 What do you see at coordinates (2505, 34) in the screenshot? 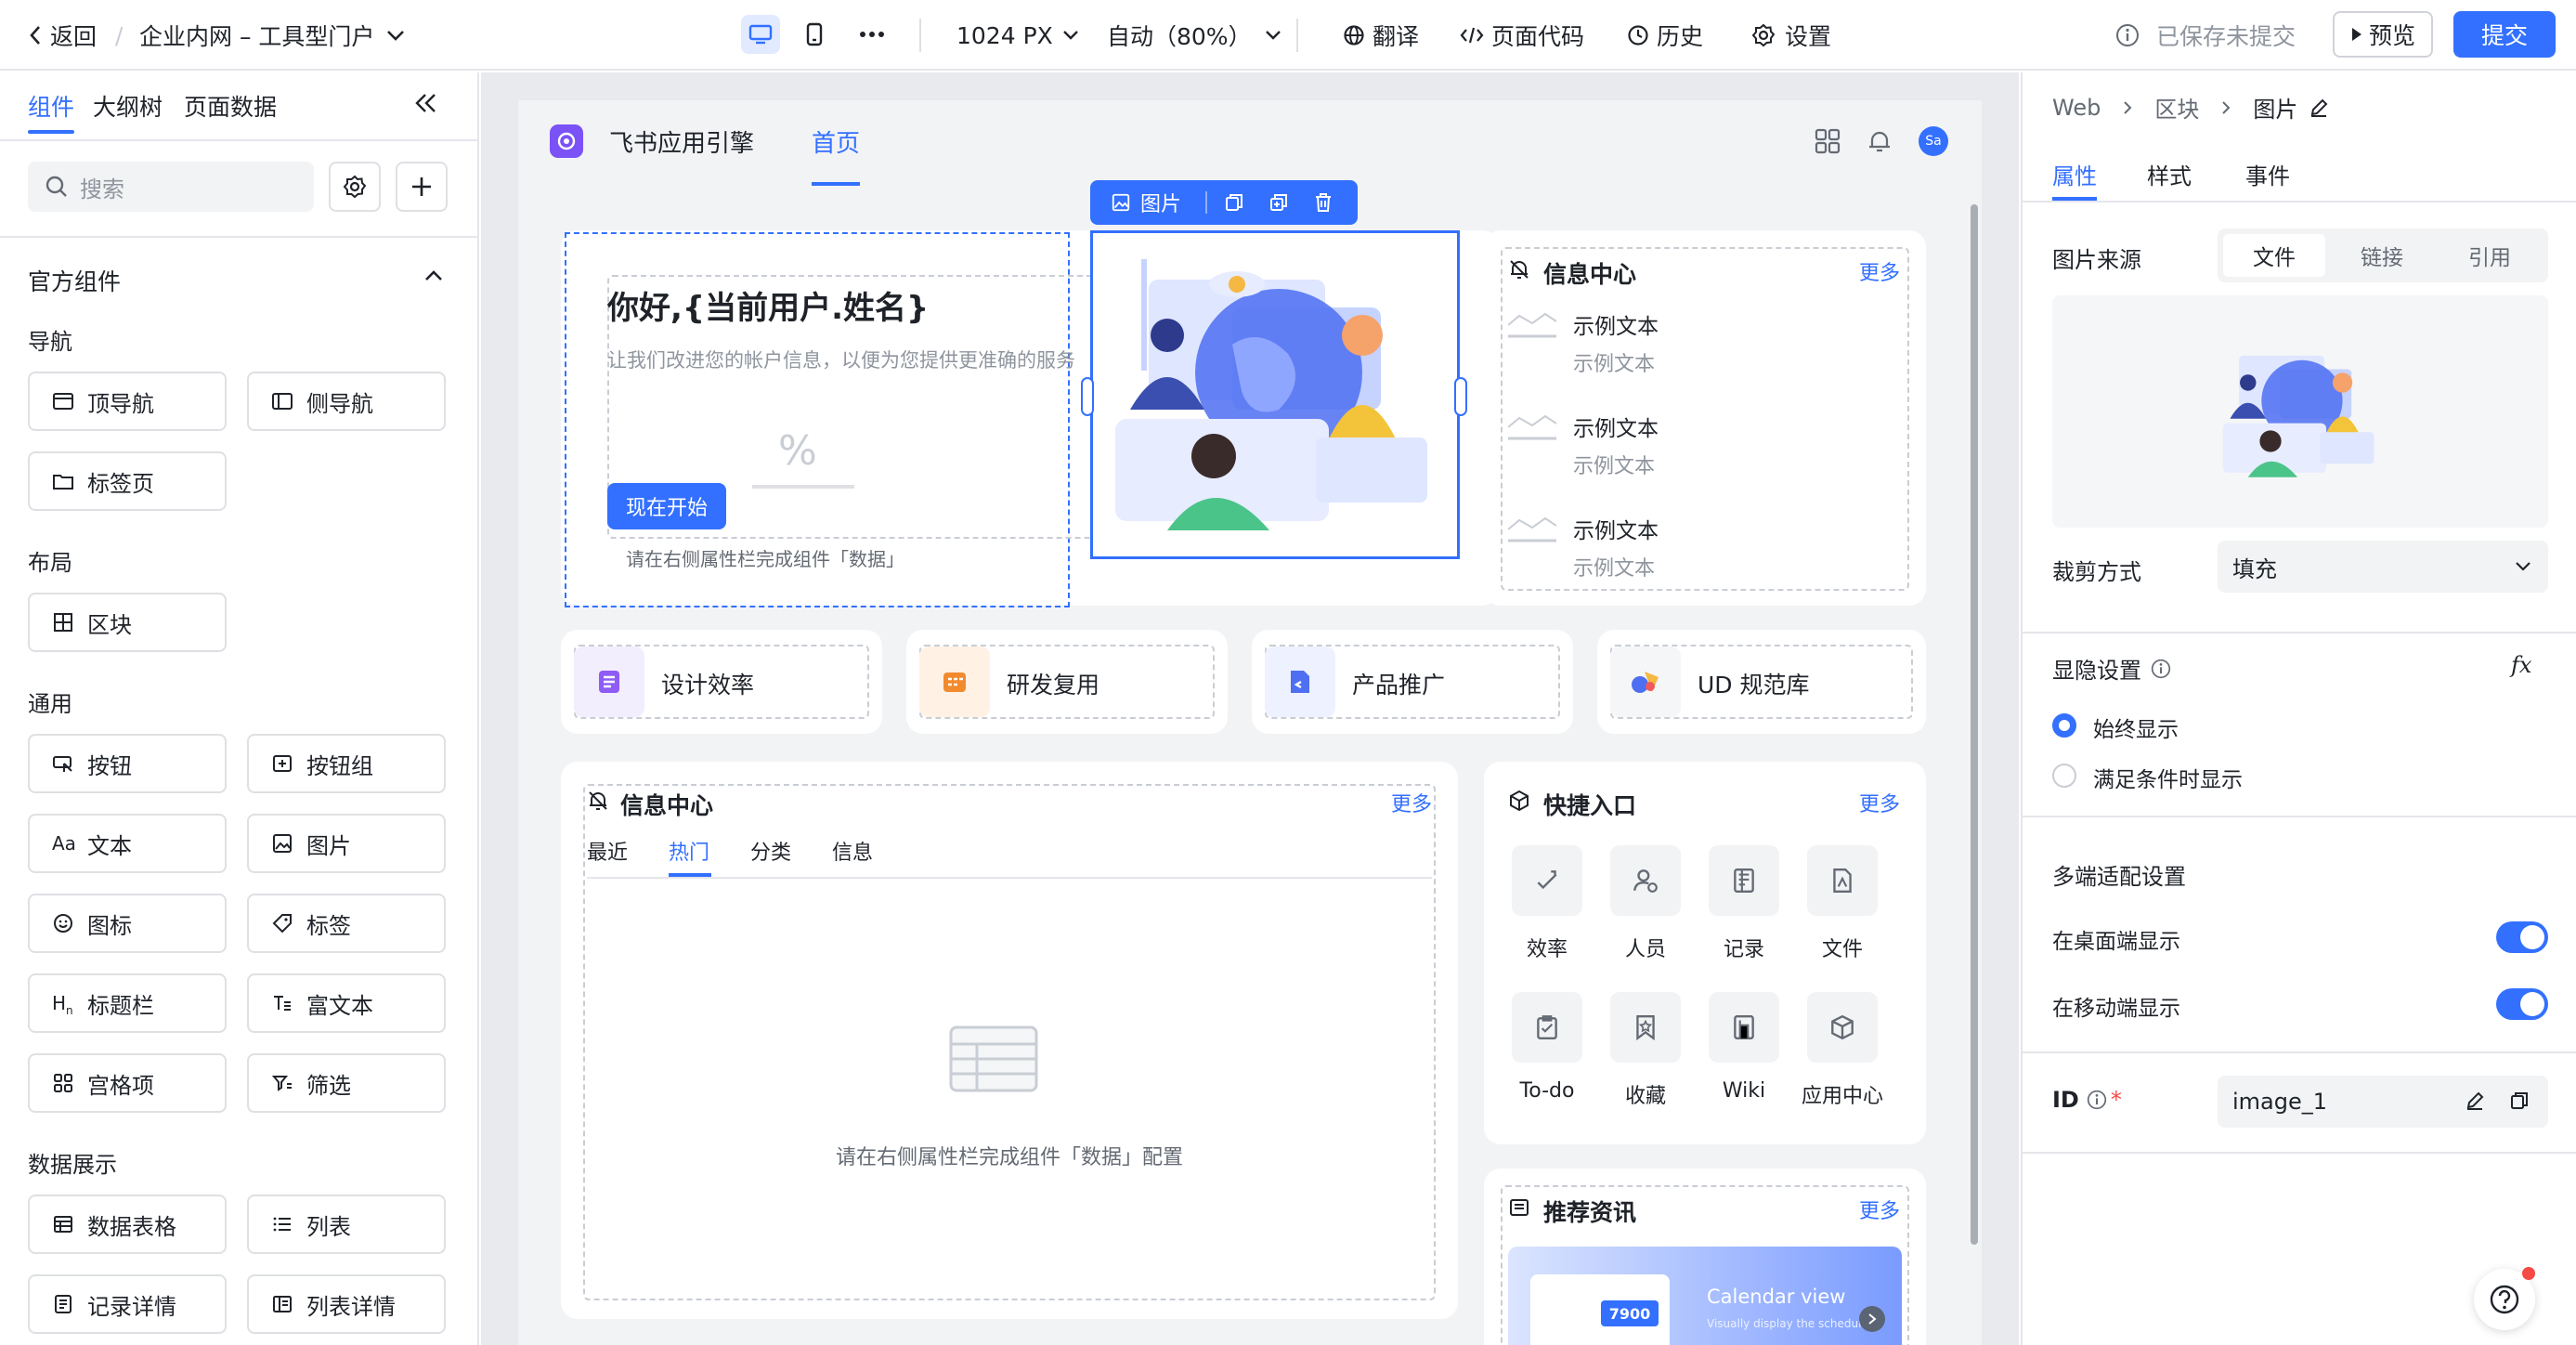
I see `submit-button: 提交` at bounding box center [2505, 34].